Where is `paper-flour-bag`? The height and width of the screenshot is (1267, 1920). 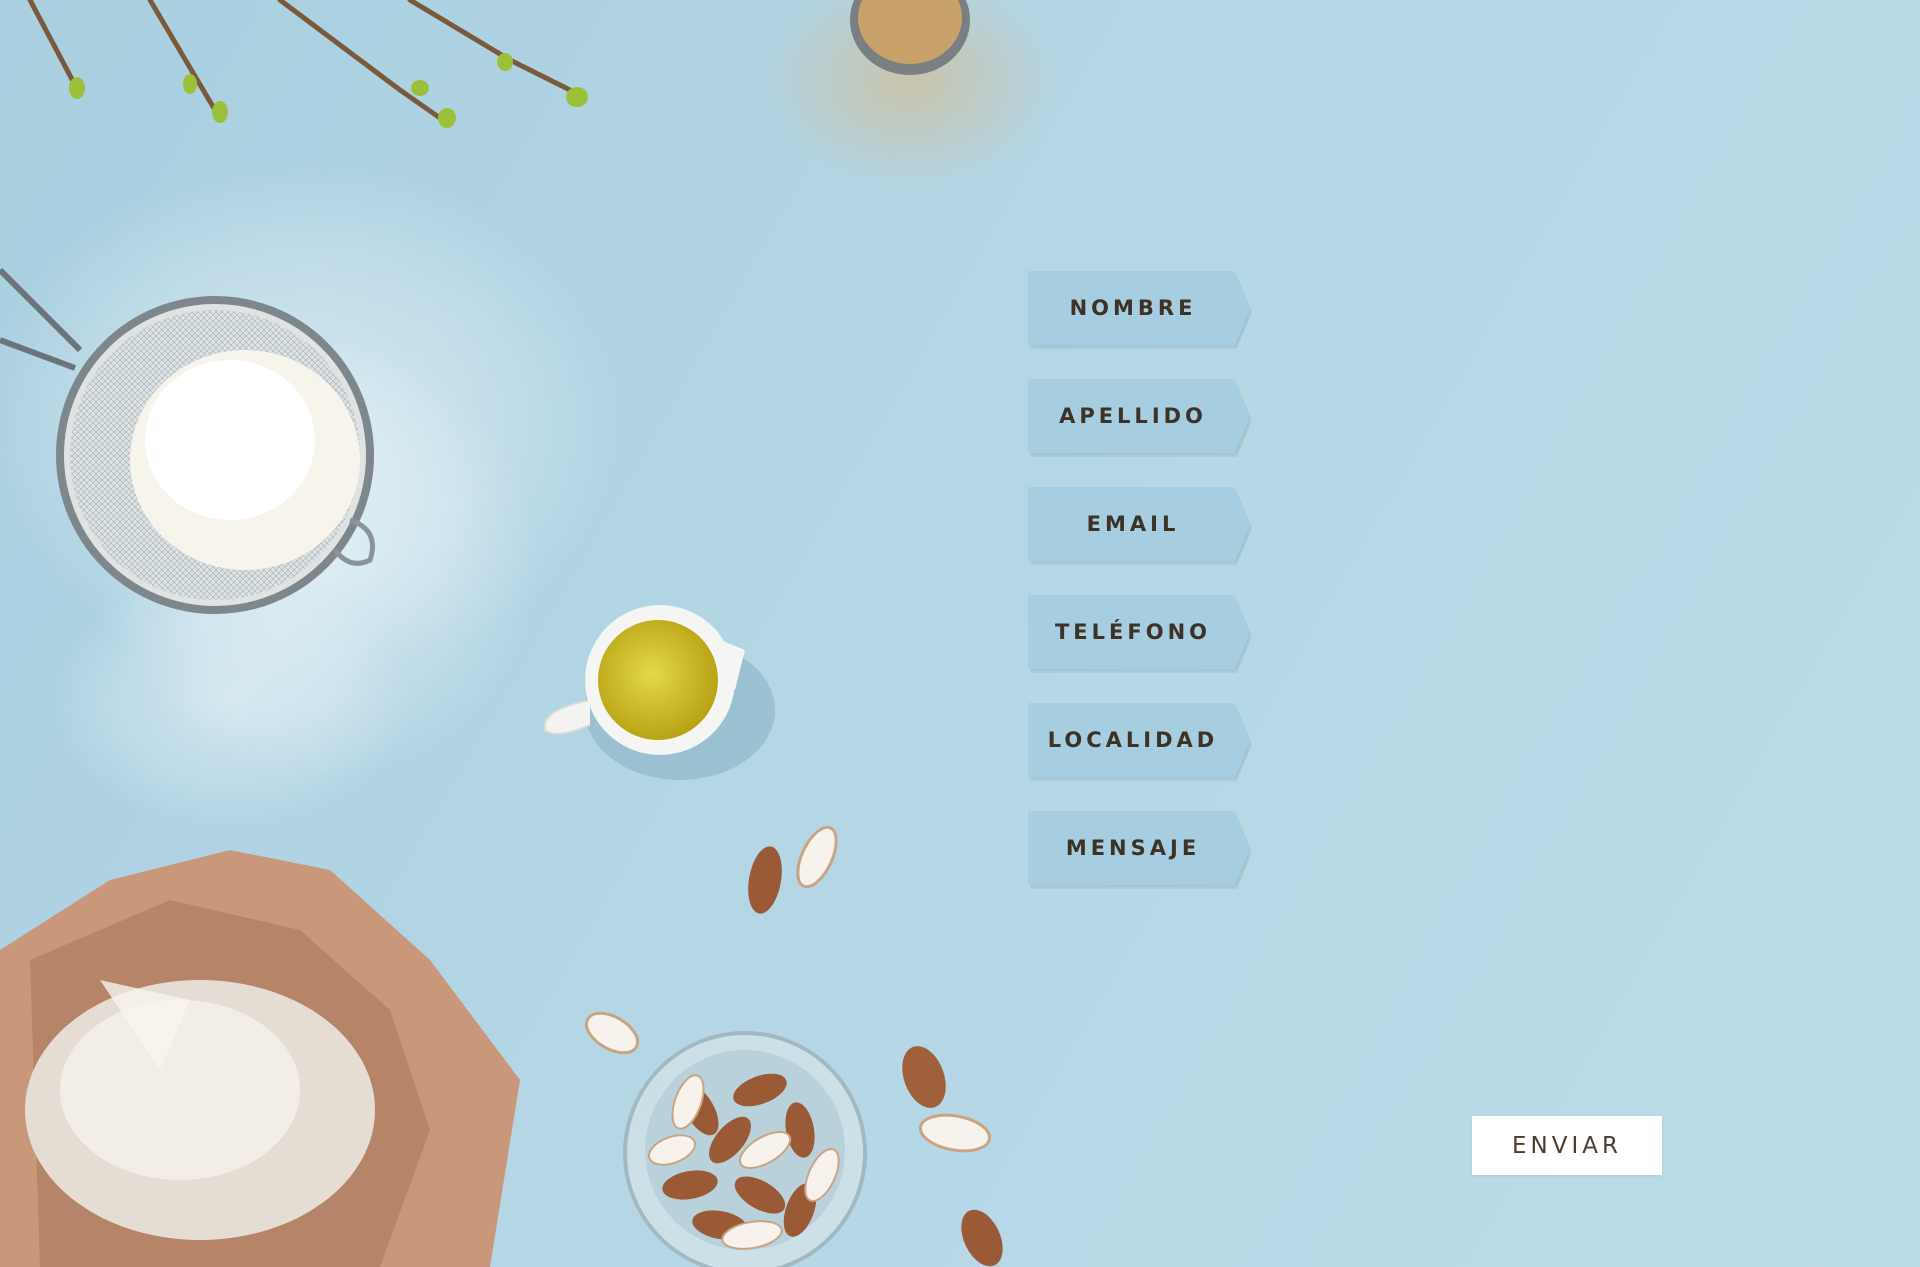 paper-flour-bag is located at coordinates (260, 1058).